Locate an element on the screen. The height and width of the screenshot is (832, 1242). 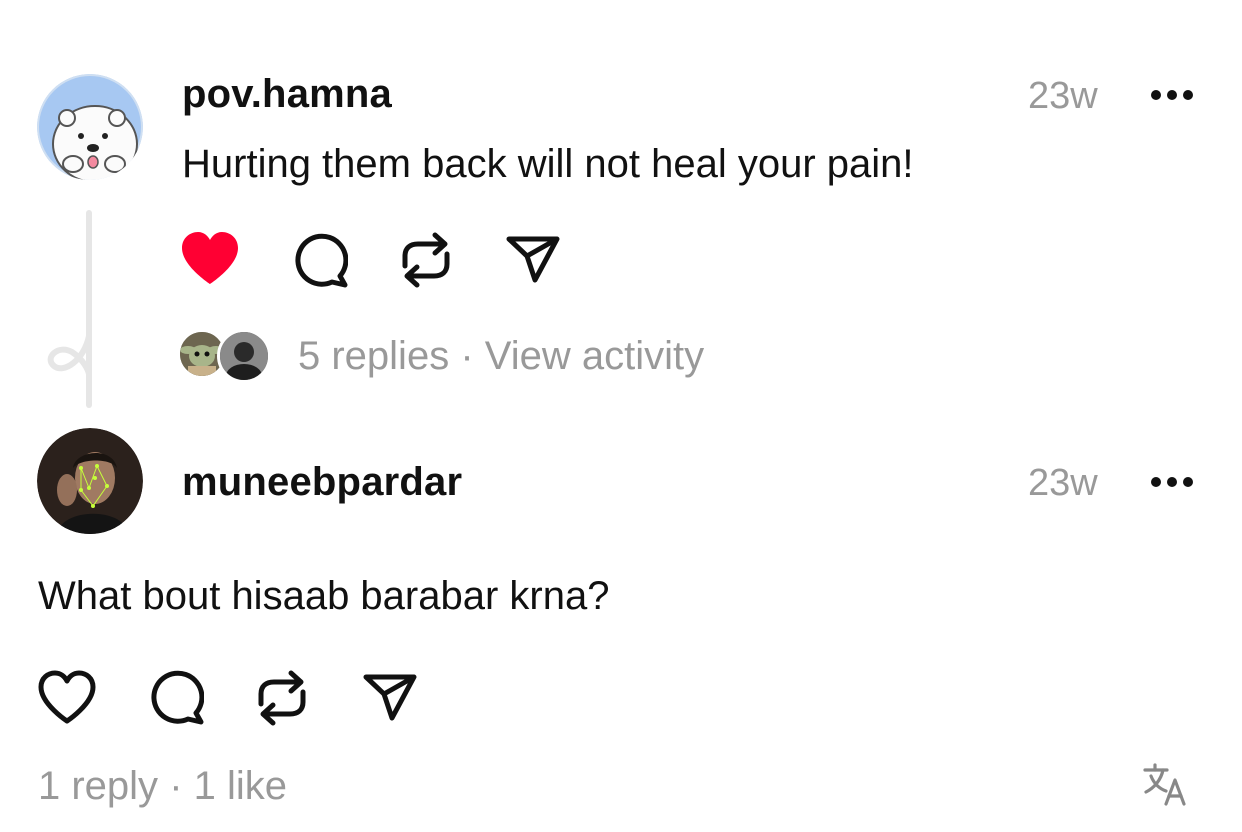
reply-like-button is located at coordinates (67, 698).